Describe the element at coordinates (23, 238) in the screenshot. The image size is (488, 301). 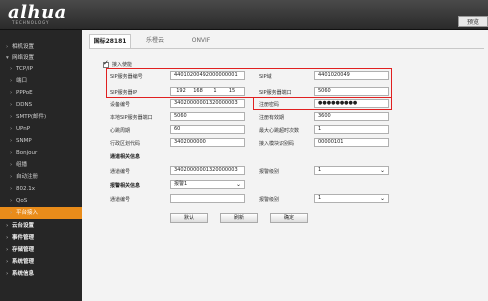
I see `sidebar-item-label: 事件管理` at that location.